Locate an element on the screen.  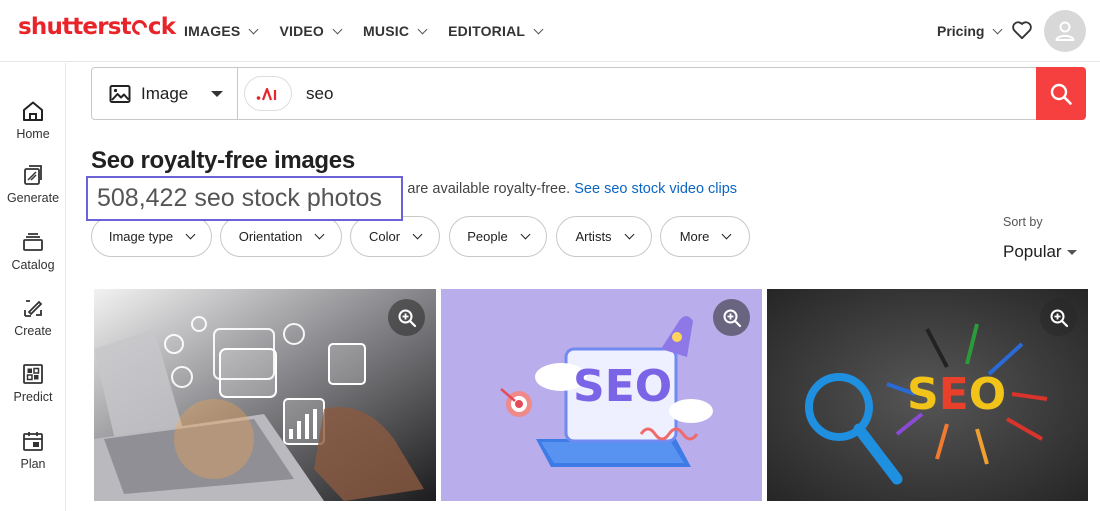
sort-select: Popular is located at coordinates (1032, 252).